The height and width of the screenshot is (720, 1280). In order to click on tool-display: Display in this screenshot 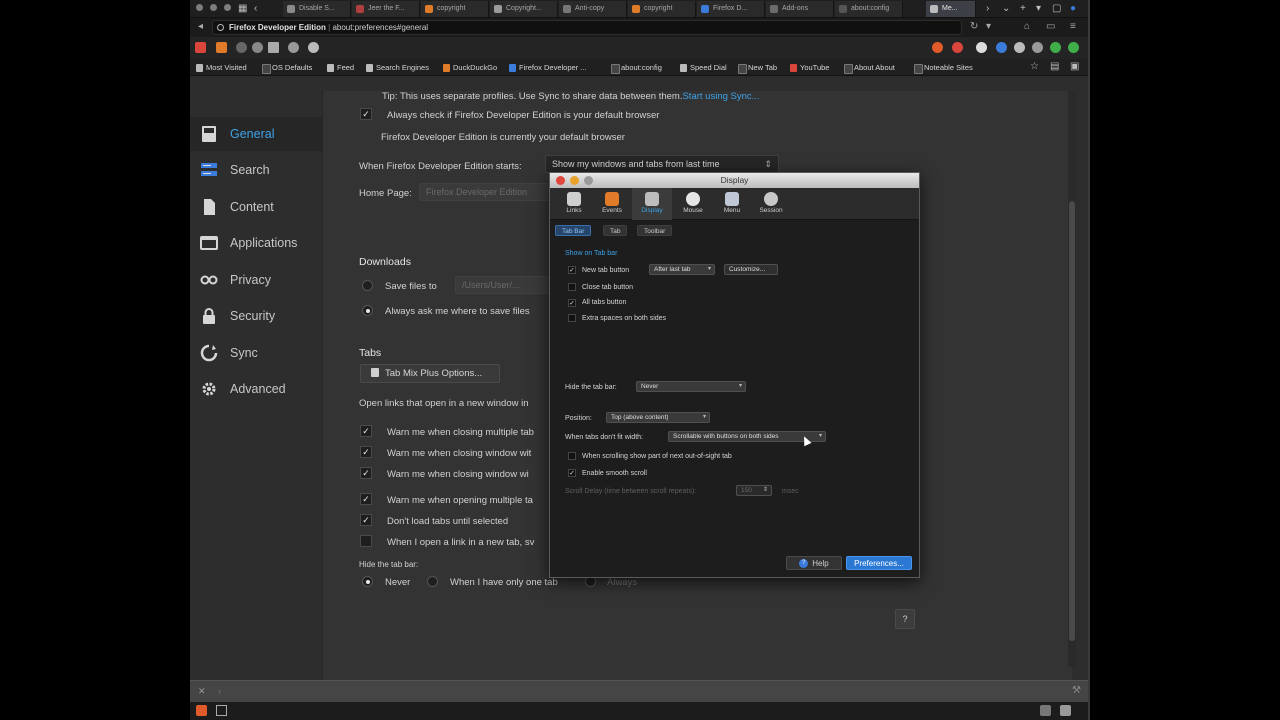, I will do `click(652, 204)`.